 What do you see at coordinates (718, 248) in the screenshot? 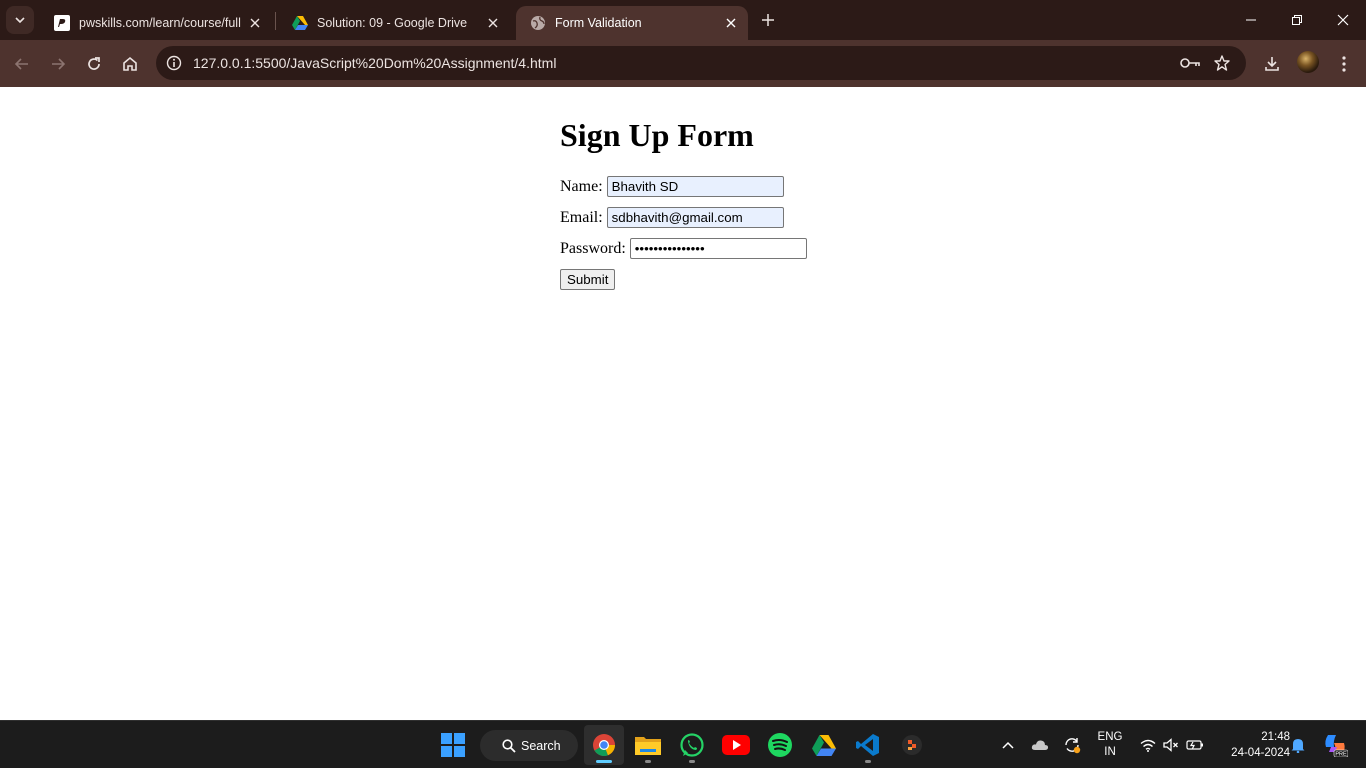
I see `password-input` at bounding box center [718, 248].